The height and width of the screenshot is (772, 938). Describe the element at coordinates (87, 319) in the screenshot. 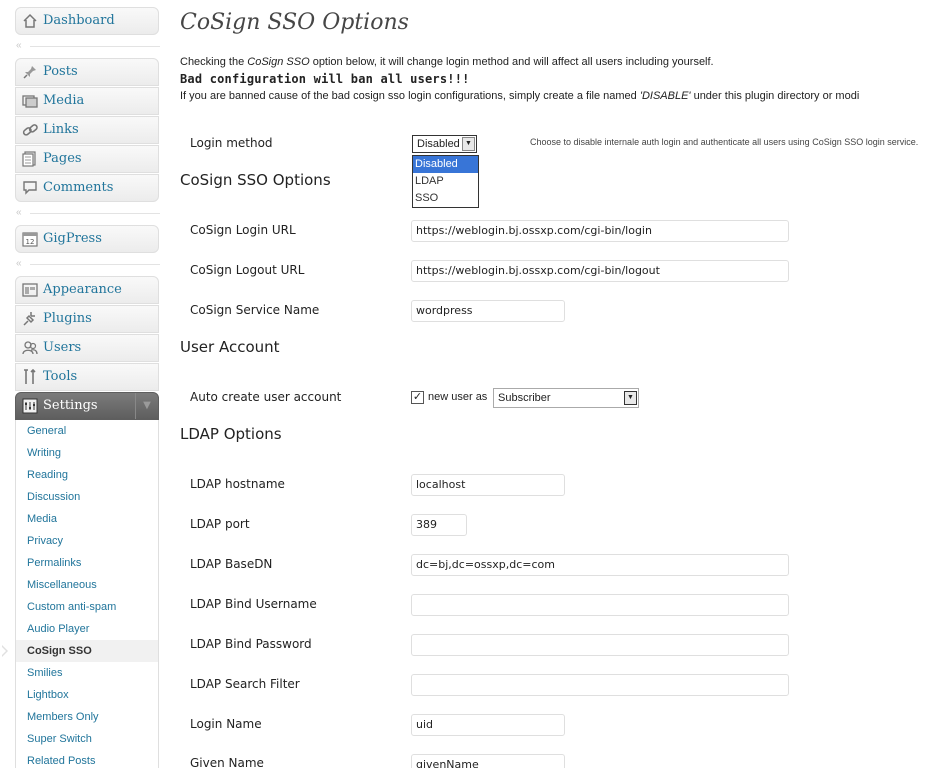

I see `menu-plugins: Plugins` at that location.